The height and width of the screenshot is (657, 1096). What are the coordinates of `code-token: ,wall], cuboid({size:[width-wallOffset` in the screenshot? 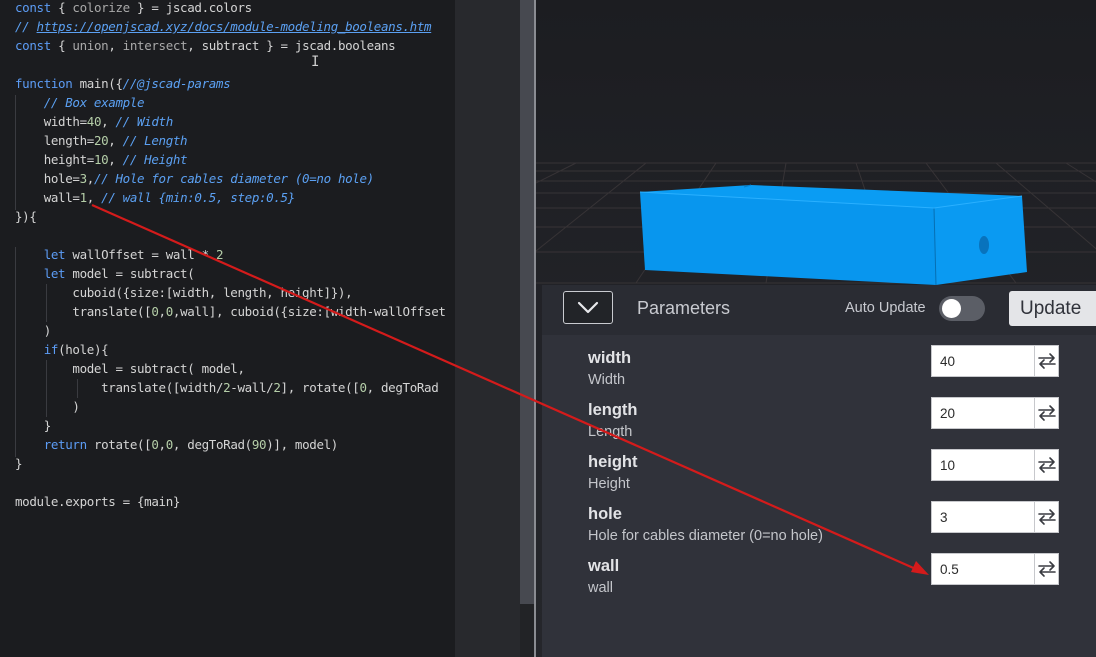 It's located at (309, 311).